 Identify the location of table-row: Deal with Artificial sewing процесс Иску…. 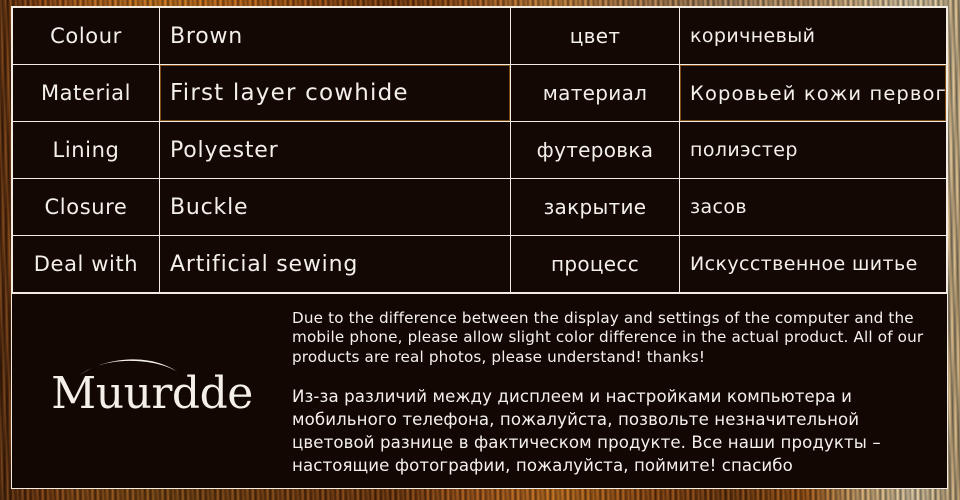
(479, 264).